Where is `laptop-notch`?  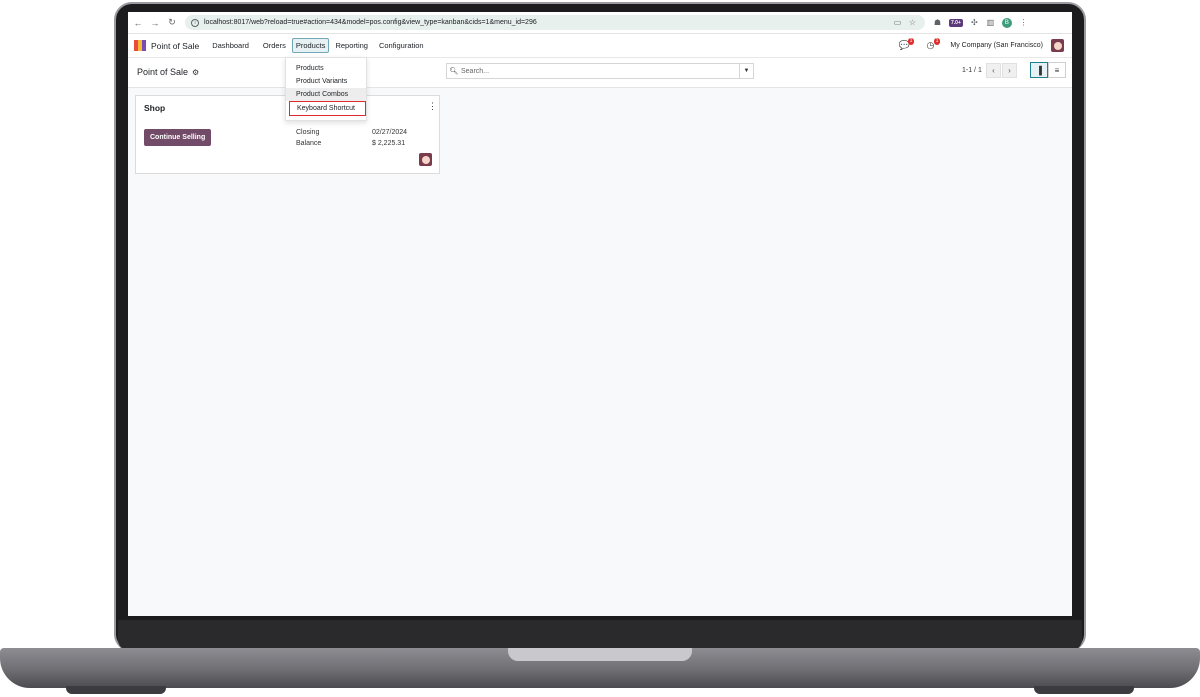 laptop-notch is located at coordinates (600, 654).